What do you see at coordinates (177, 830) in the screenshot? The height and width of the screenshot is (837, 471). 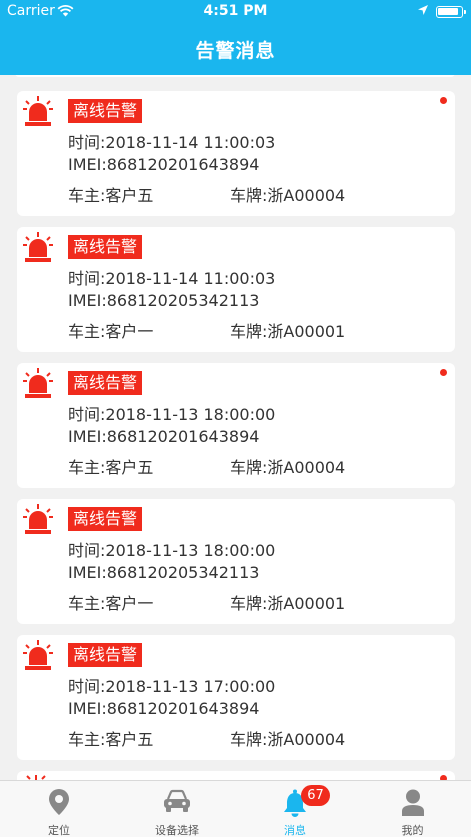 I see `tab-label: 设备选择` at bounding box center [177, 830].